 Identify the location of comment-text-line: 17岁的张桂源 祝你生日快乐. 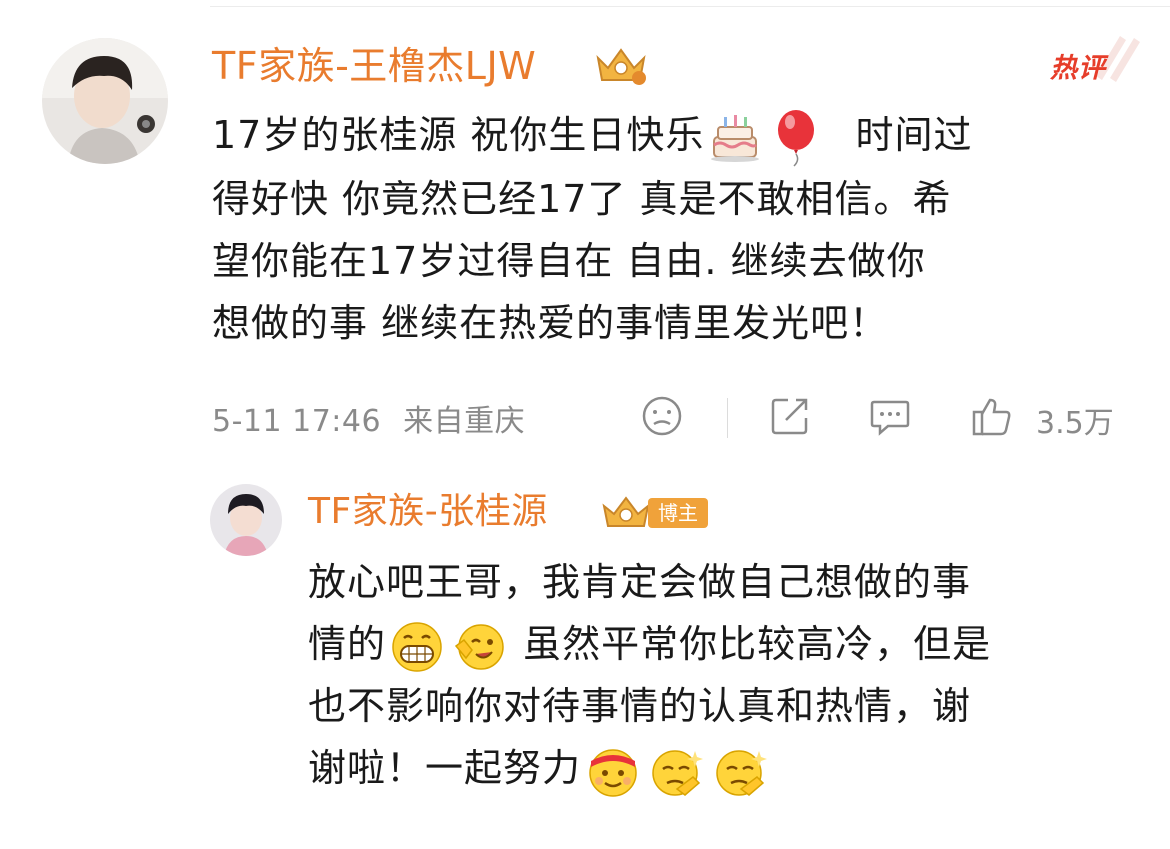
(458, 135).